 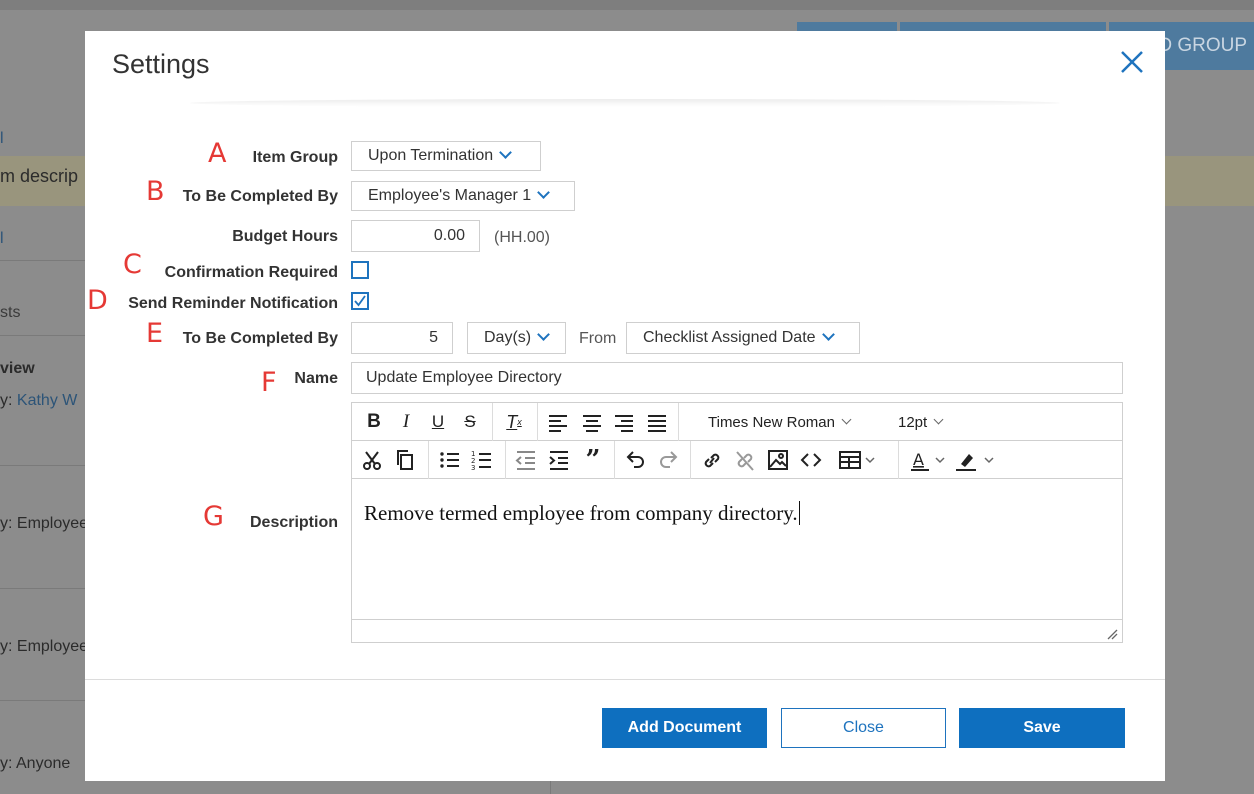 What do you see at coordinates (657, 422) in the screenshot?
I see `align-justify-icon` at bounding box center [657, 422].